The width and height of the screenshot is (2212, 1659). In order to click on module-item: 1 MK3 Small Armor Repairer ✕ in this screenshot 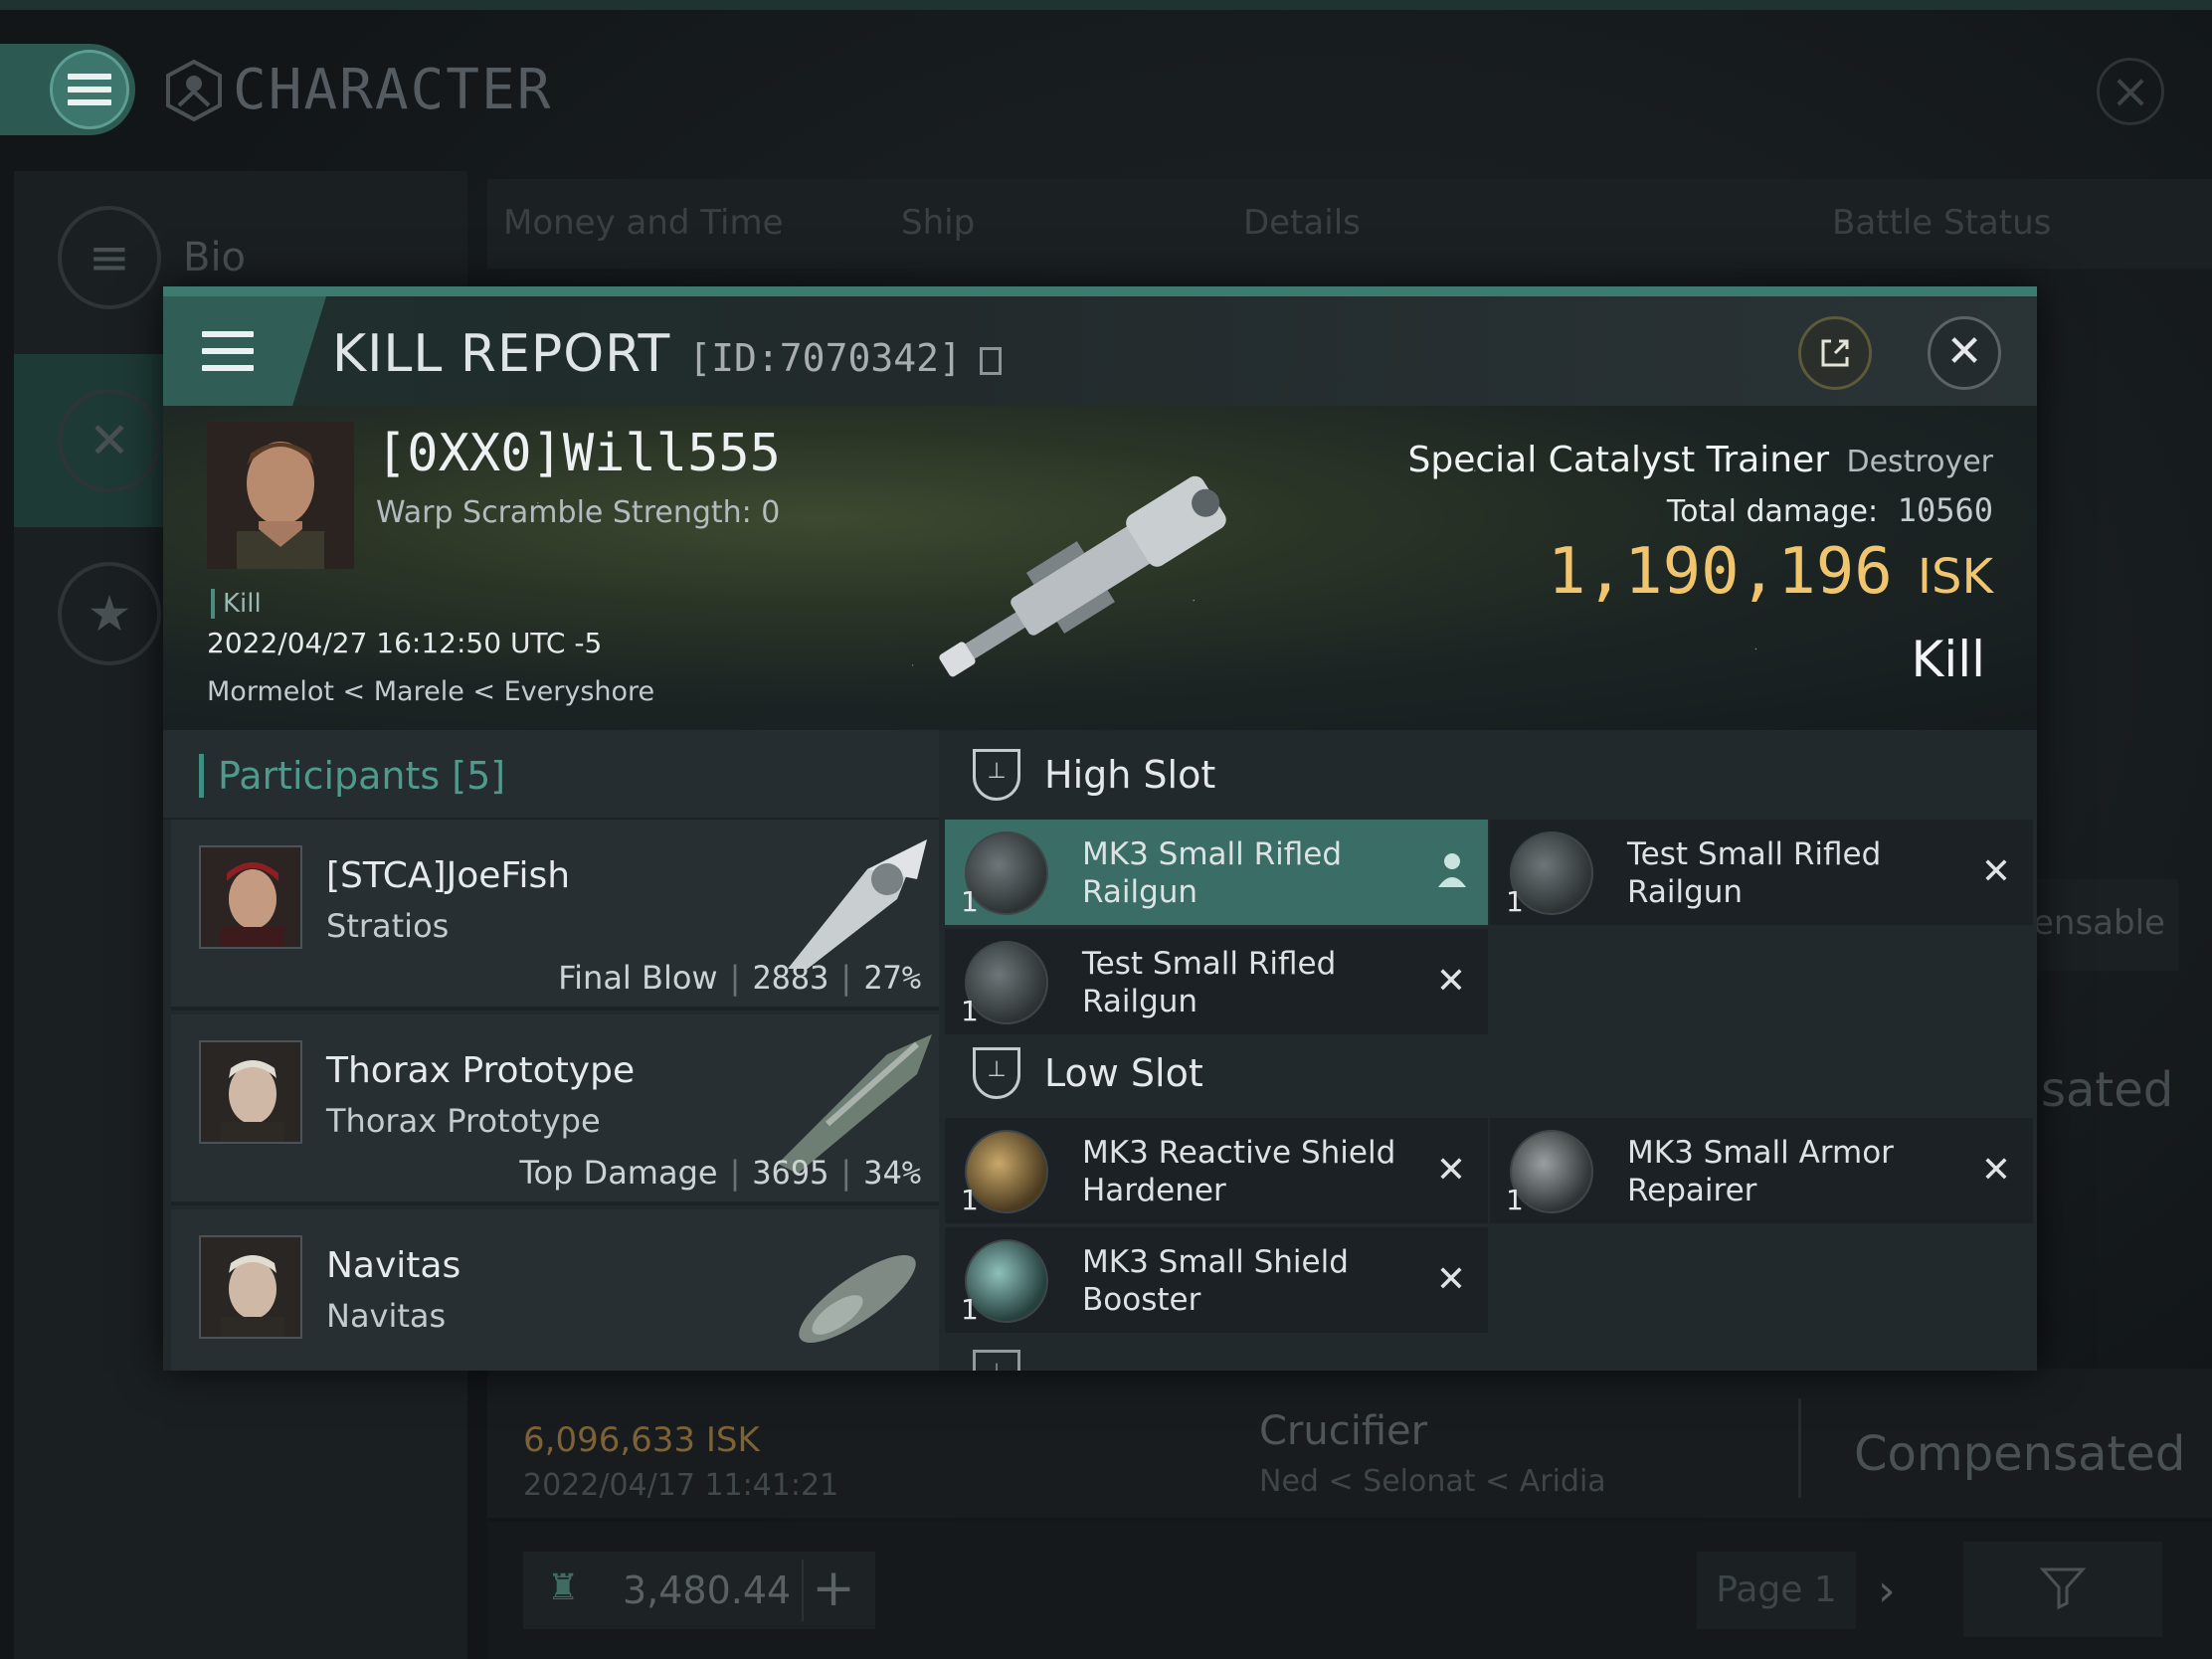, I will do `click(1761, 1170)`.